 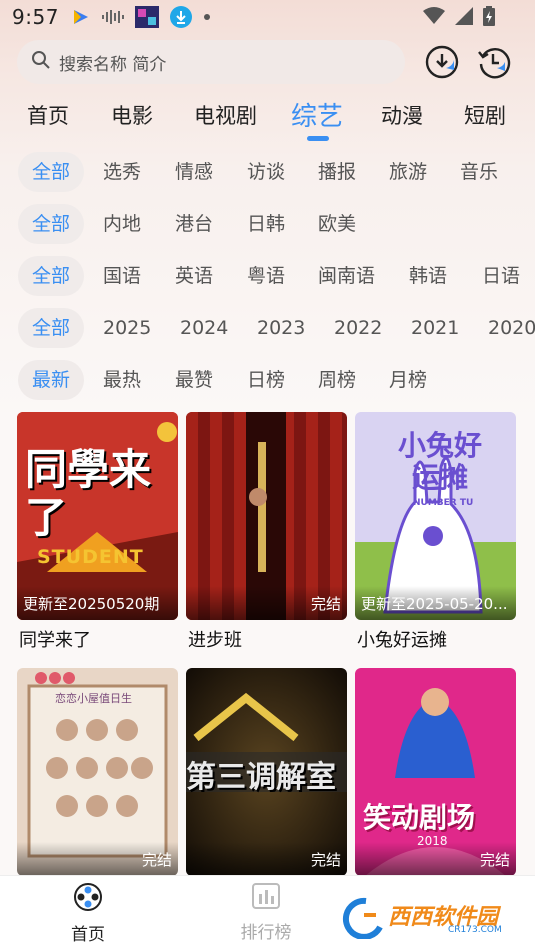 What do you see at coordinates (428, 276) in the screenshot?
I see `filter-chip: 韩语` at bounding box center [428, 276].